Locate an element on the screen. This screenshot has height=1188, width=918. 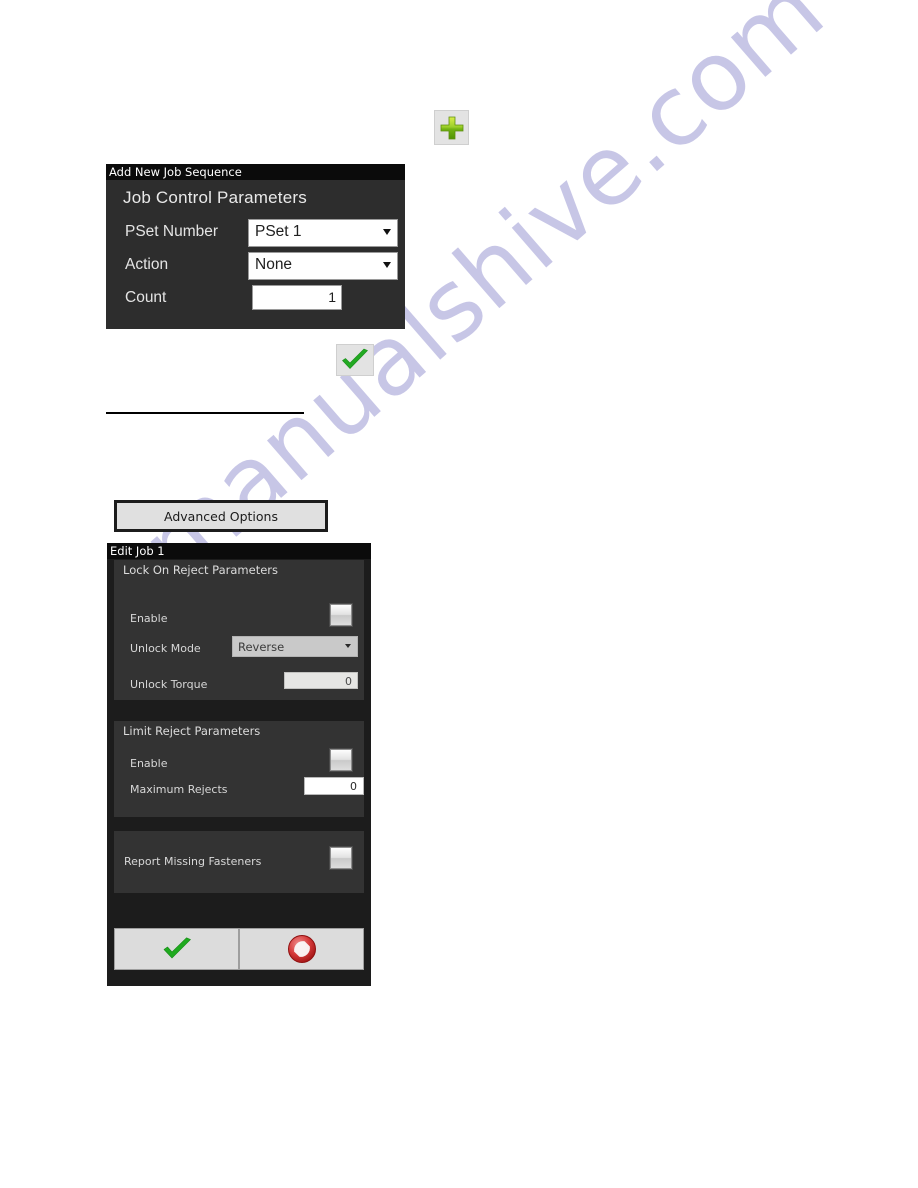
limit-reject-heading: Limit Reject Parameters is located at coordinates (192, 731).